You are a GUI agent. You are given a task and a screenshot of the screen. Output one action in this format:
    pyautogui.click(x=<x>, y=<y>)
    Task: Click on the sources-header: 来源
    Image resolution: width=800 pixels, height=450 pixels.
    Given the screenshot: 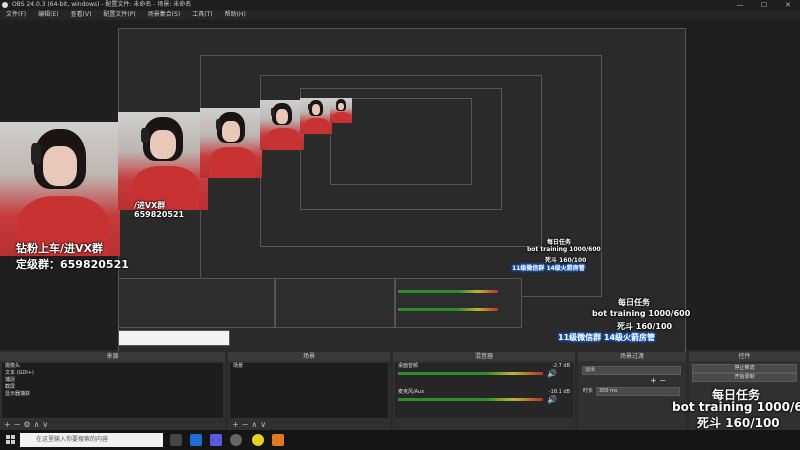 What is the action you would take?
    pyautogui.click(x=112, y=356)
    